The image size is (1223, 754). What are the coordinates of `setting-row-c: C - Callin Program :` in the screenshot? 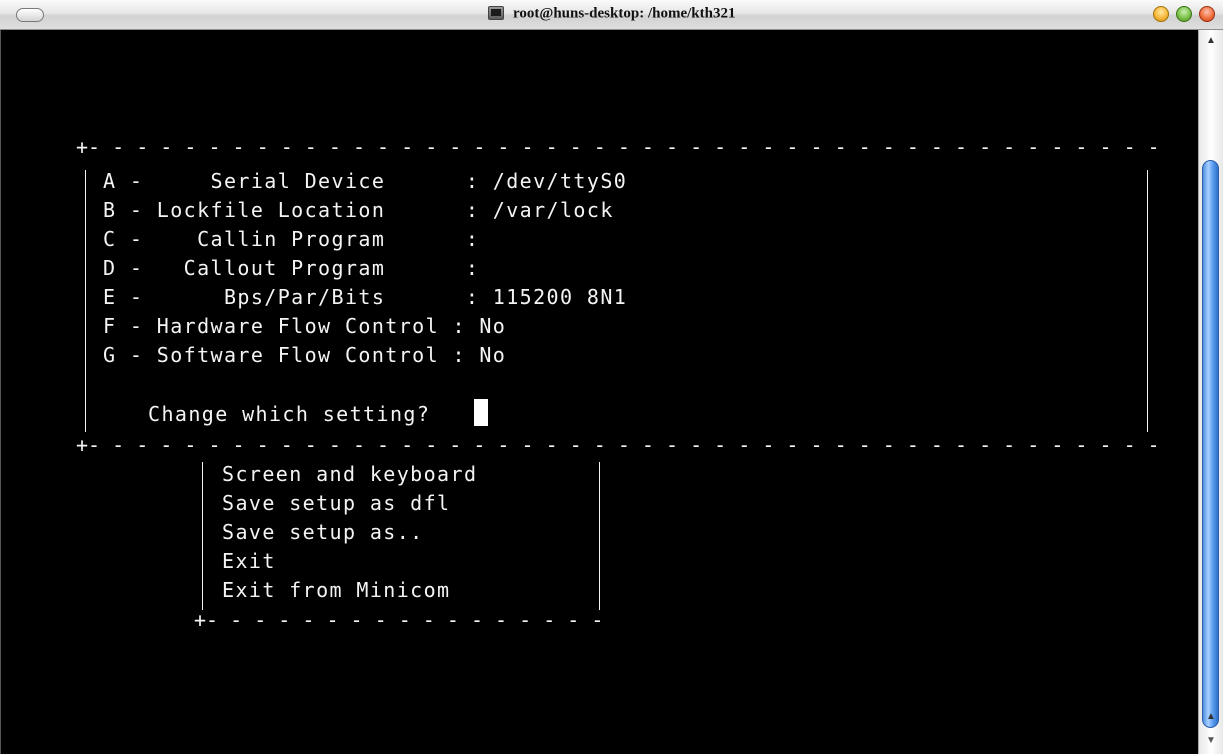 It's located at (291, 239).